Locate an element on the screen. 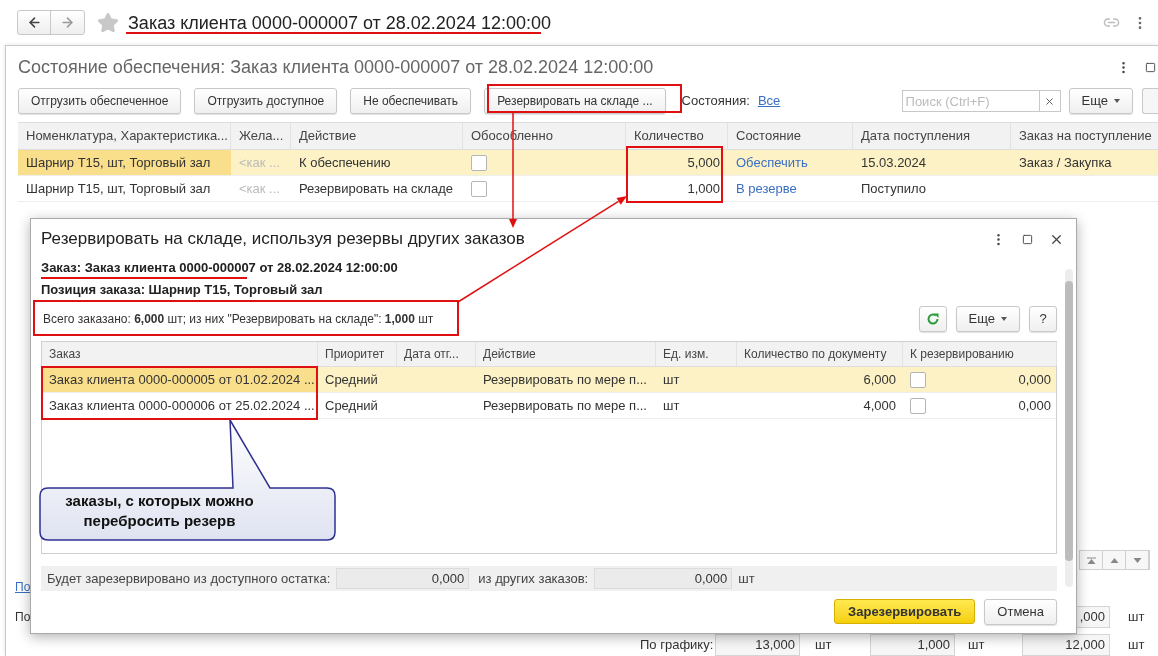 The width and height of the screenshot is (1158, 656). action-cell-text: К обеспечению is located at coordinates (345, 162).